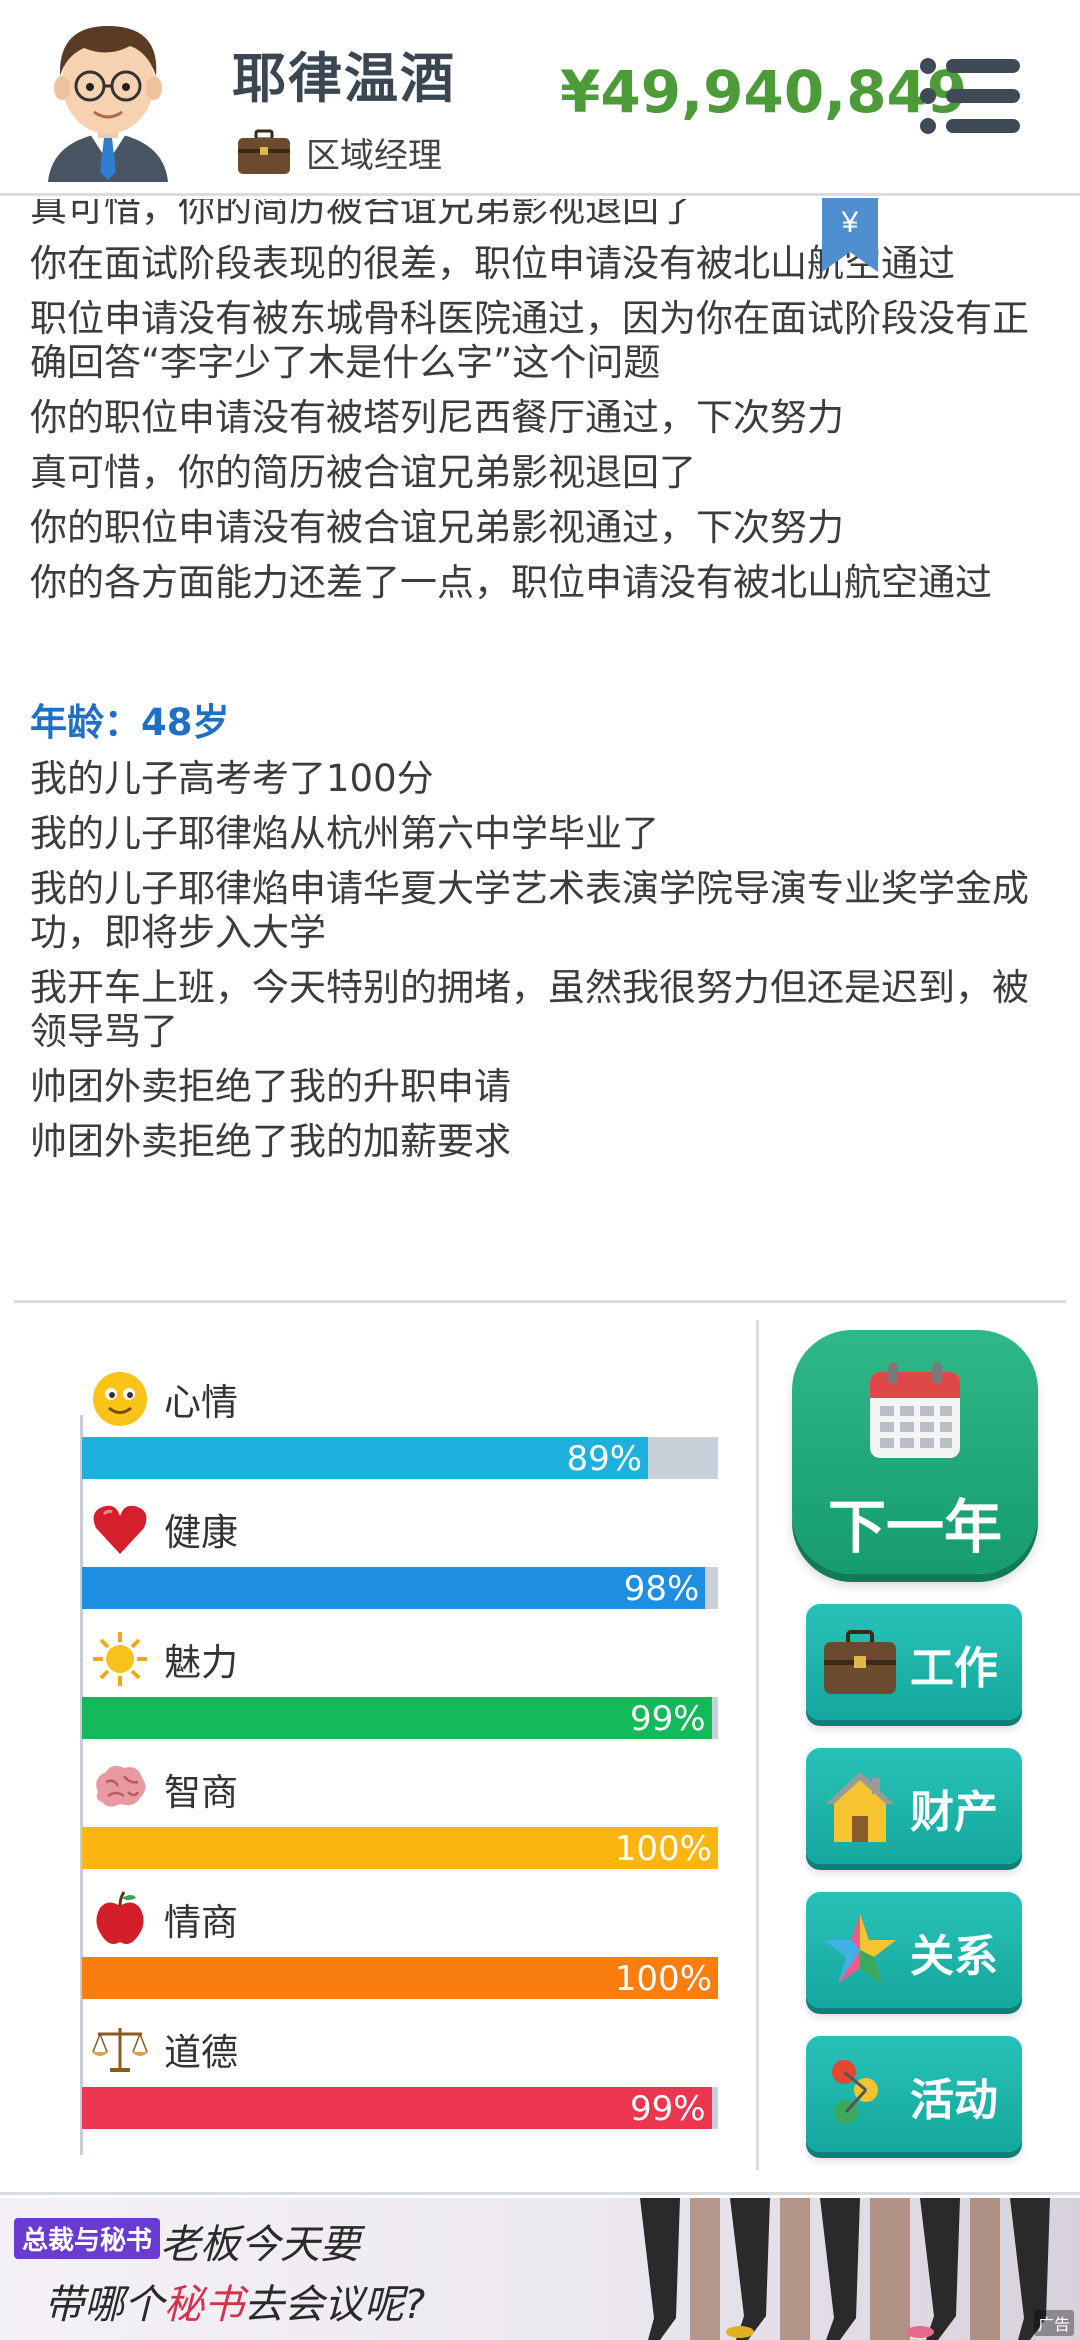 The height and width of the screenshot is (2340, 1080). I want to click on stat-header: 道德, so click(164, 2049).